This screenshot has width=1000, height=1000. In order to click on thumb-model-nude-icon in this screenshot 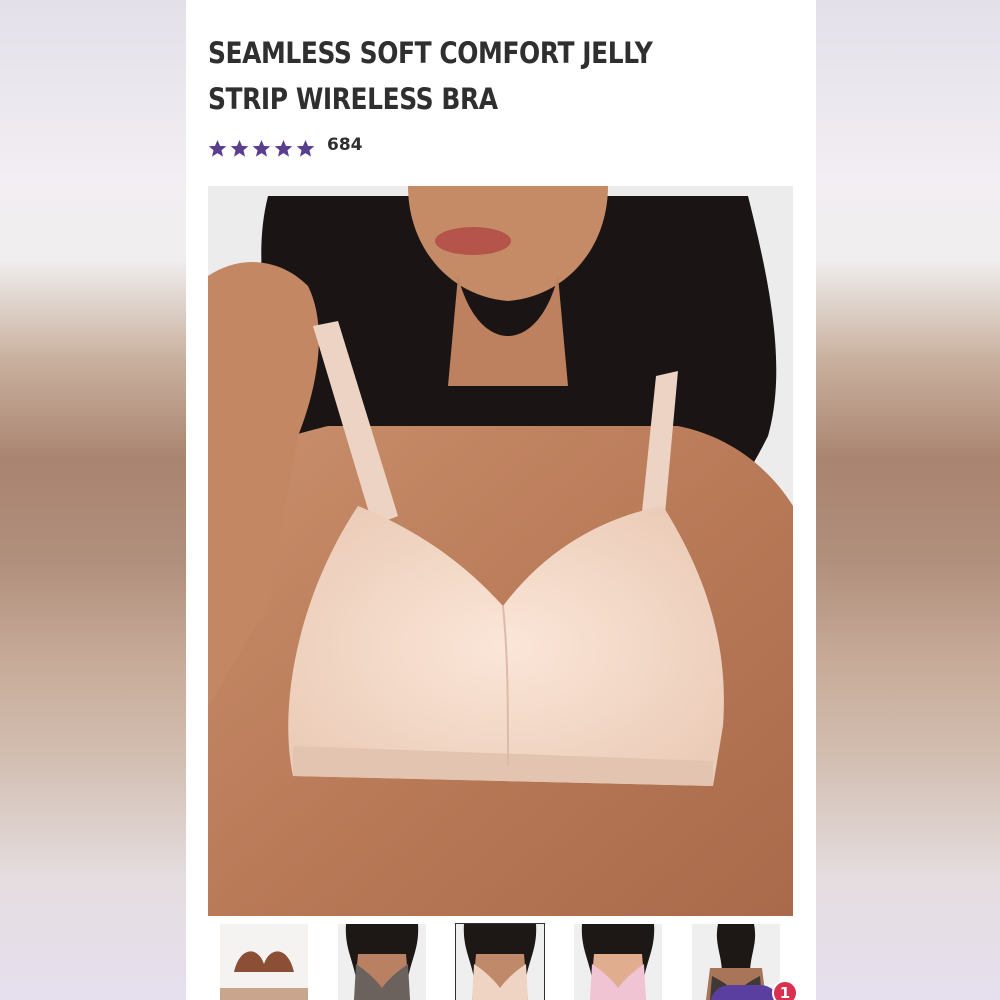, I will do `click(500, 962)`.